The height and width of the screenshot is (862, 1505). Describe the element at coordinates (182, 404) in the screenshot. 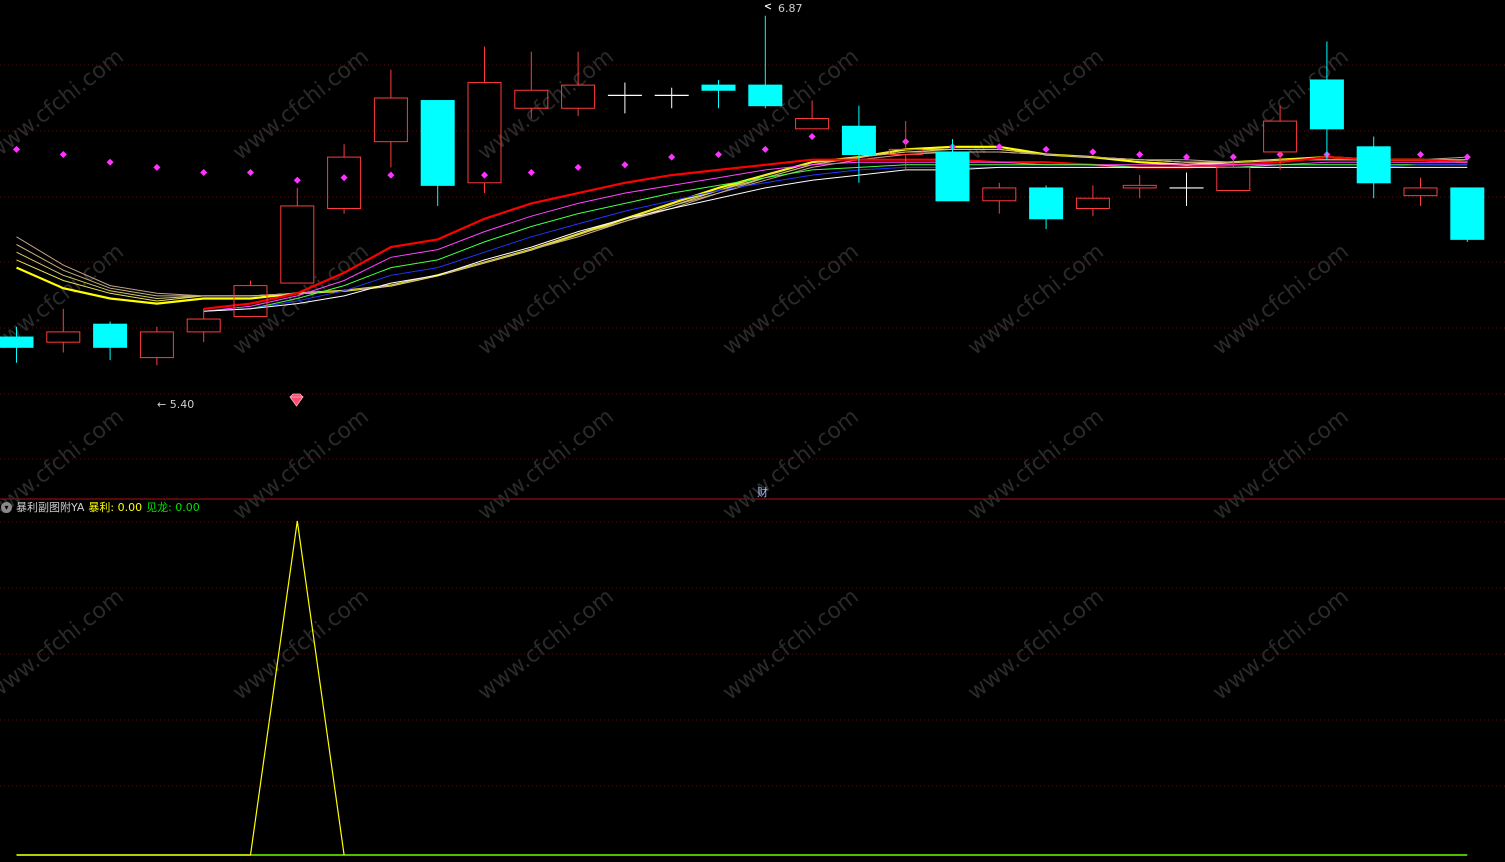

I see `low-price-value: 5.40` at that location.